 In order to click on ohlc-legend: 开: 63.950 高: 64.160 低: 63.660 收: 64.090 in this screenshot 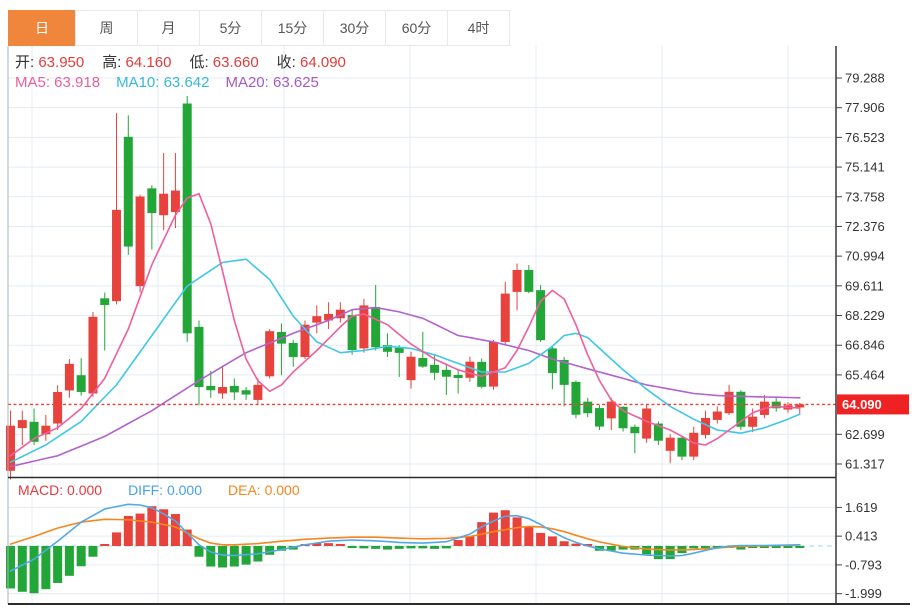, I will do `click(180, 61)`.